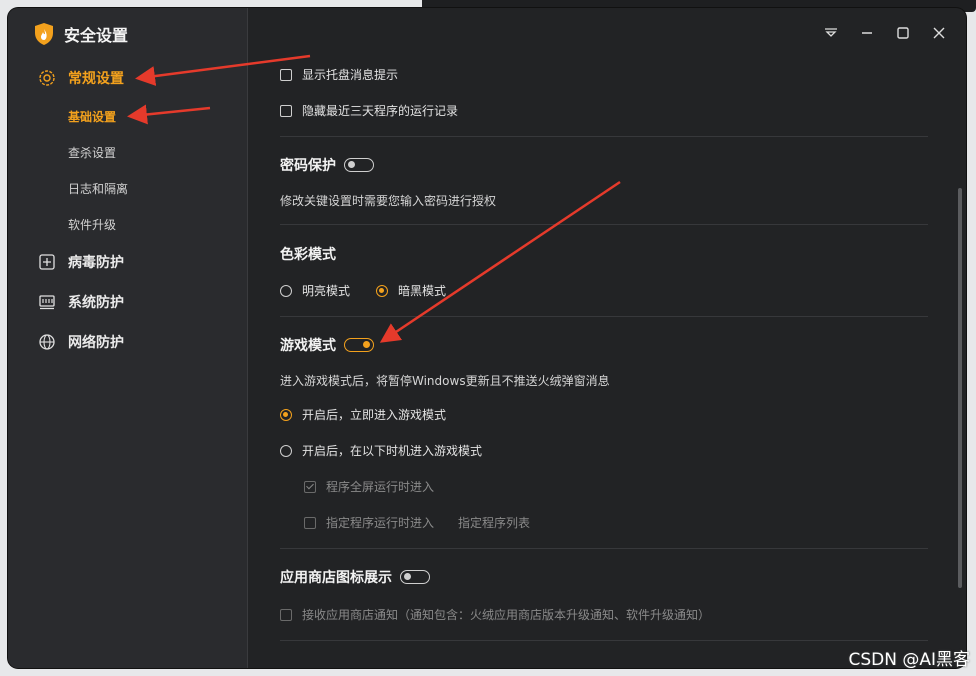 Image resolution: width=976 pixels, height=676 pixels. I want to click on specified-program-label: 指定程序运行时进入, so click(380, 523).